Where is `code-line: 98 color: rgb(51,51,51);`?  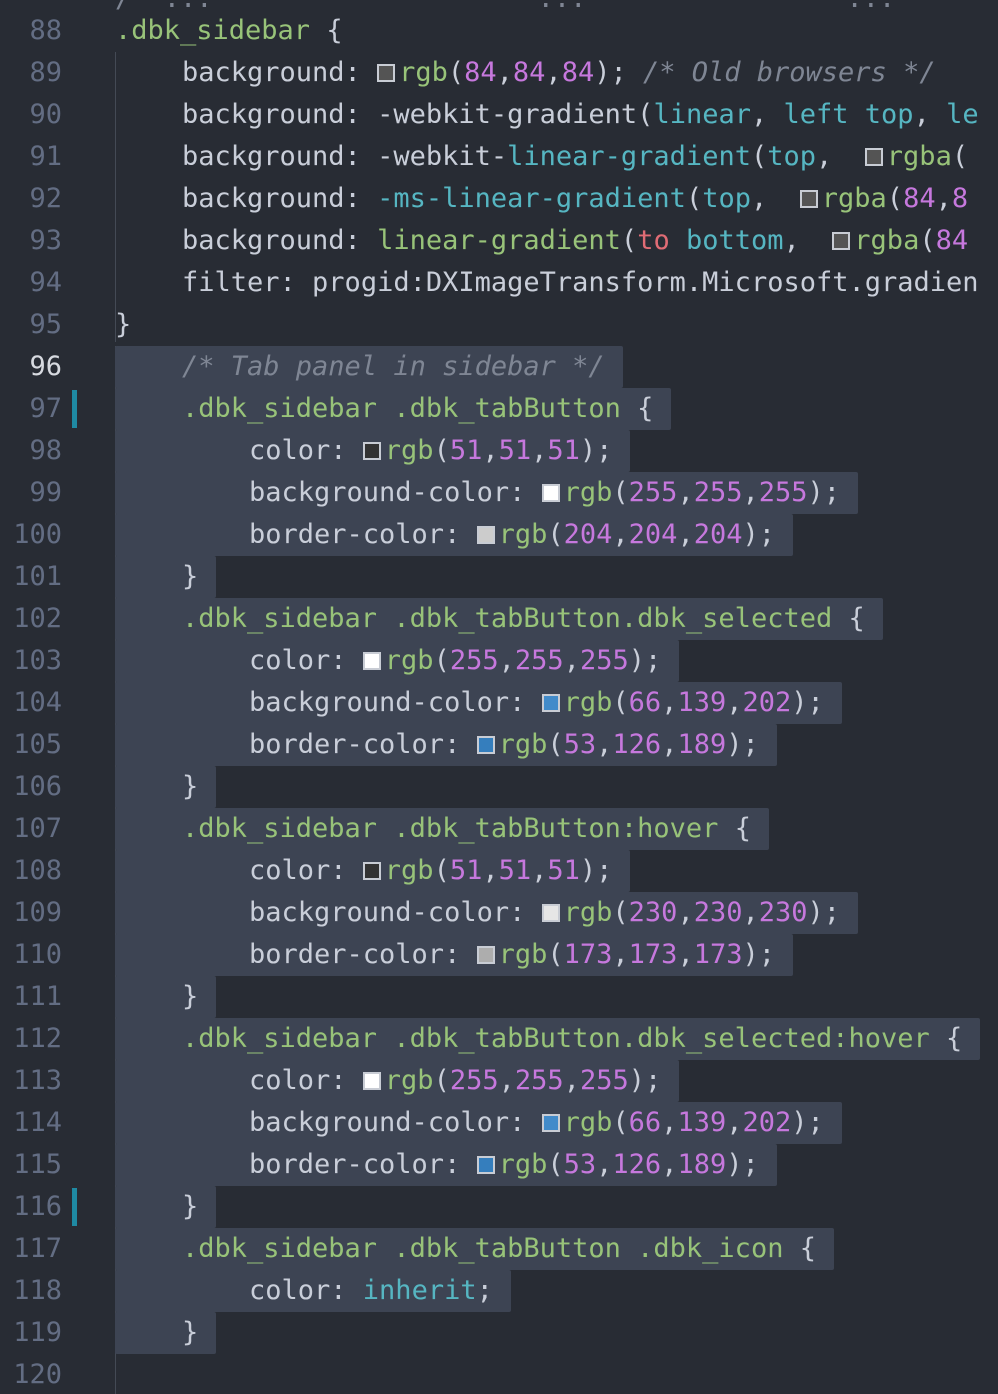
code-line: 98 color: rgb(51,51,51); is located at coordinates (499, 451).